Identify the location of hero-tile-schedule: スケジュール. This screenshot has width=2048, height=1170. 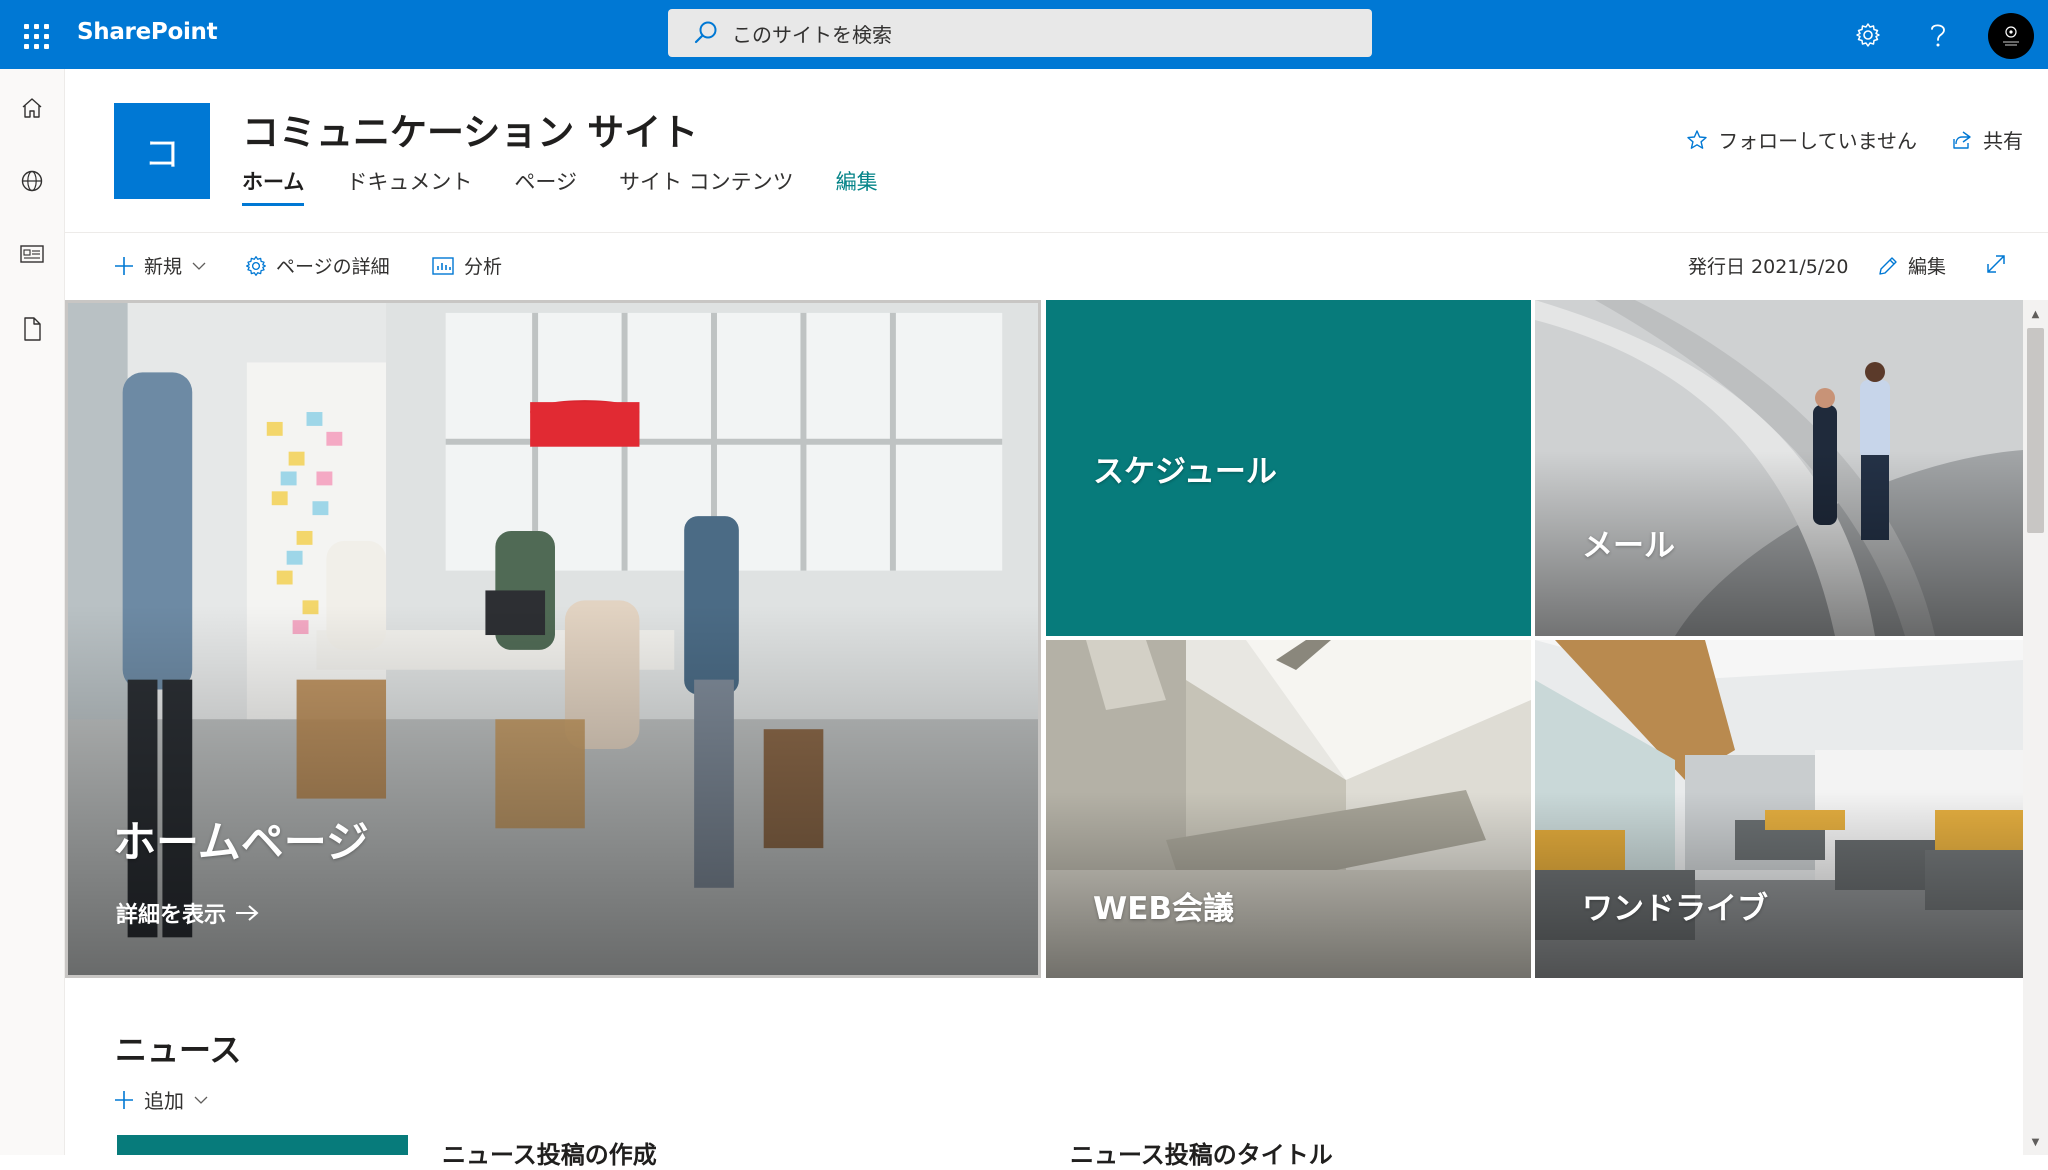
(1288, 468).